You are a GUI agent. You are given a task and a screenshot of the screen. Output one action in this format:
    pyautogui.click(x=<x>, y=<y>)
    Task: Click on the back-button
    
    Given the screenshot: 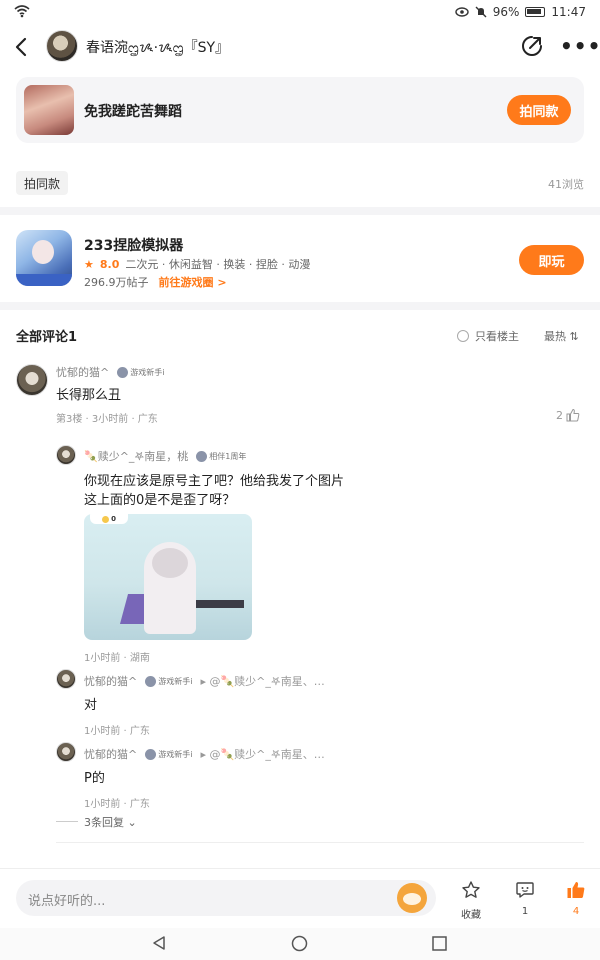 What is the action you would take?
    pyautogui.click(x=21, y=50)
    